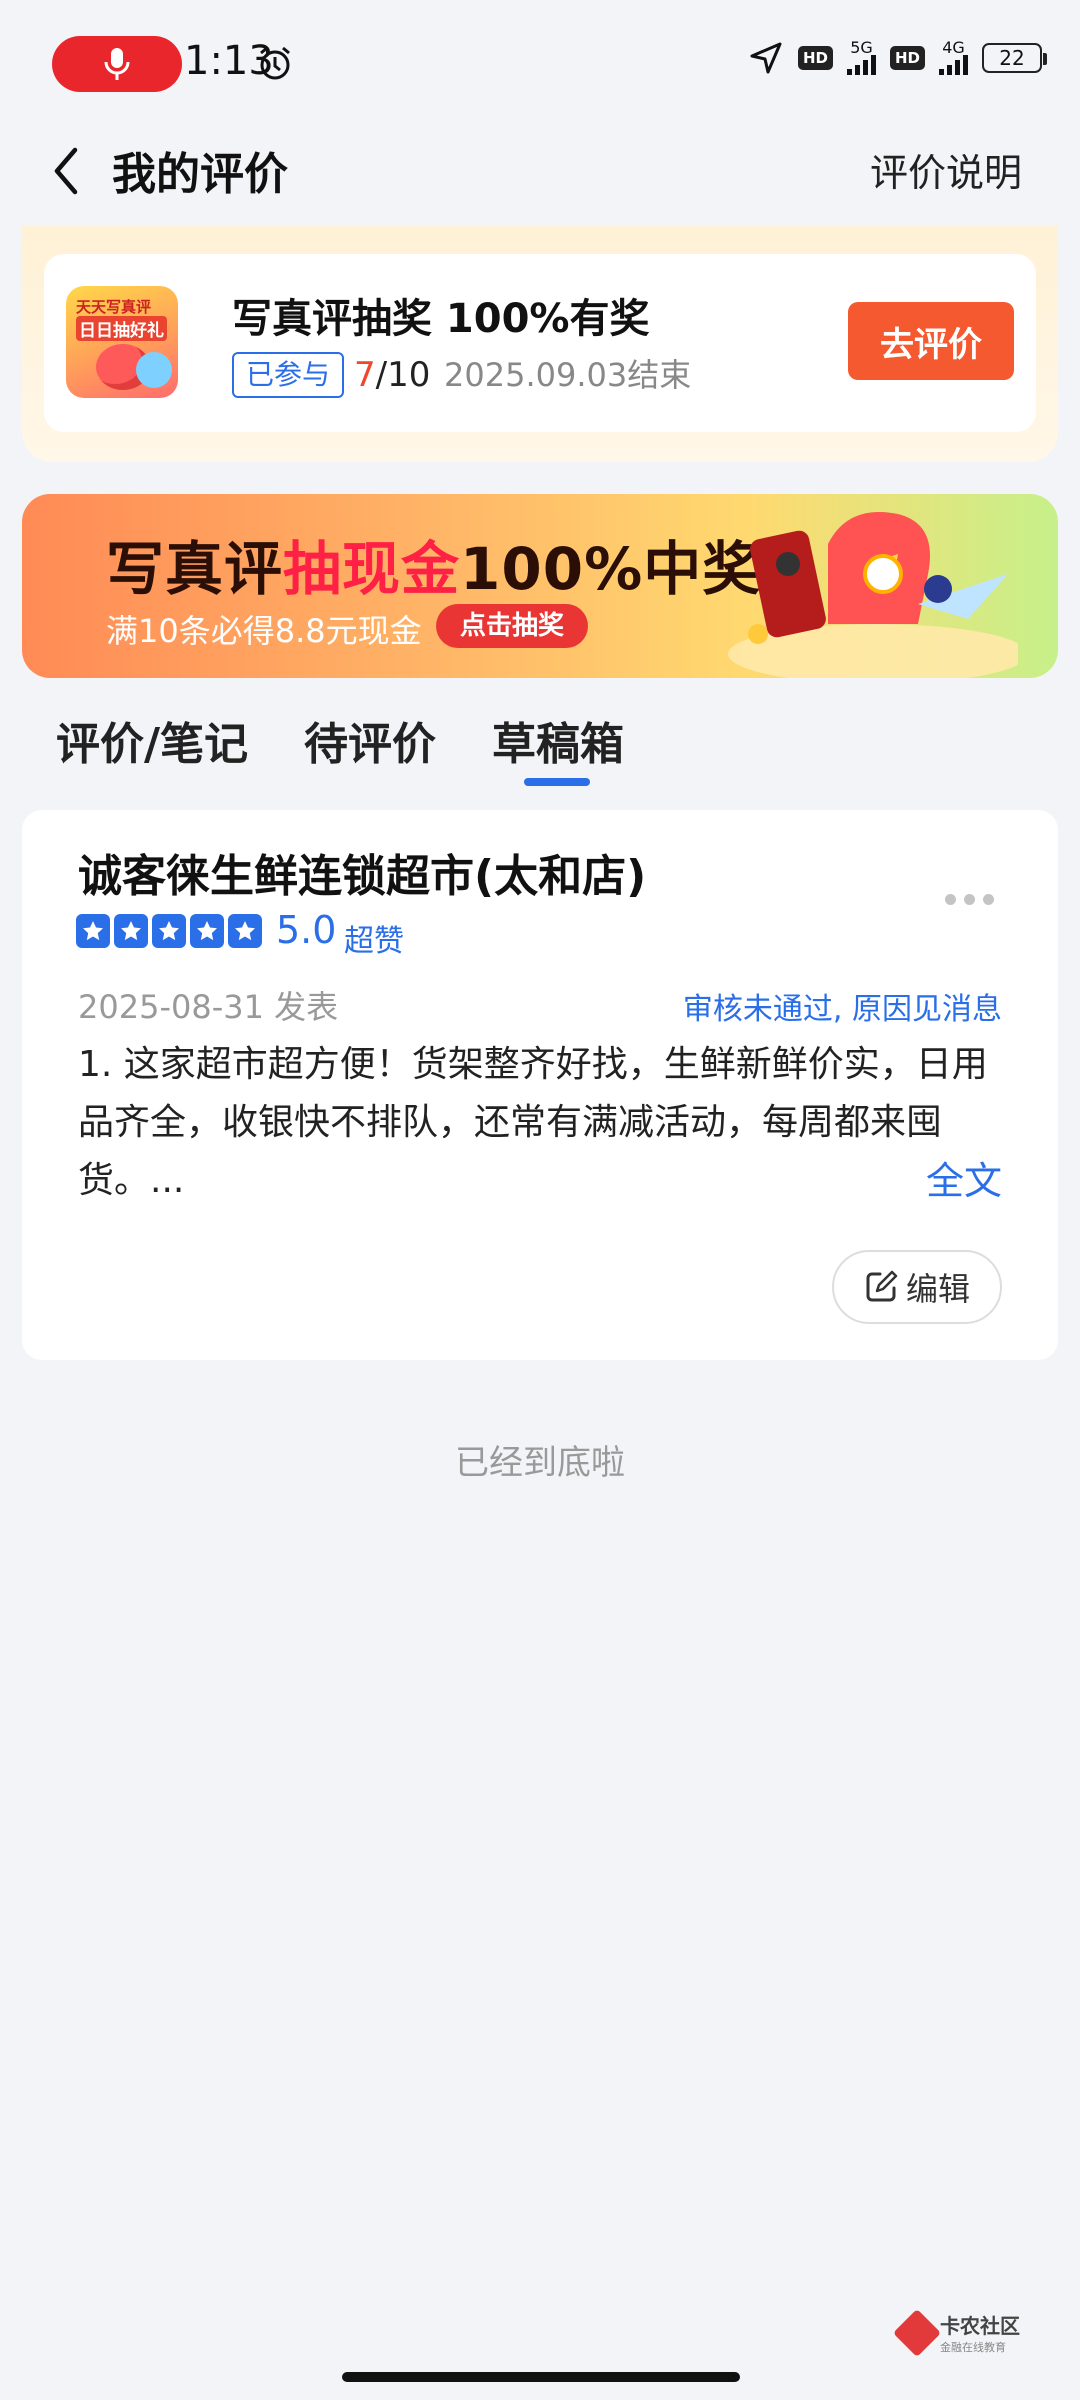  I want to click on page-header: 我的评价 评价说明, so click(540, 175).